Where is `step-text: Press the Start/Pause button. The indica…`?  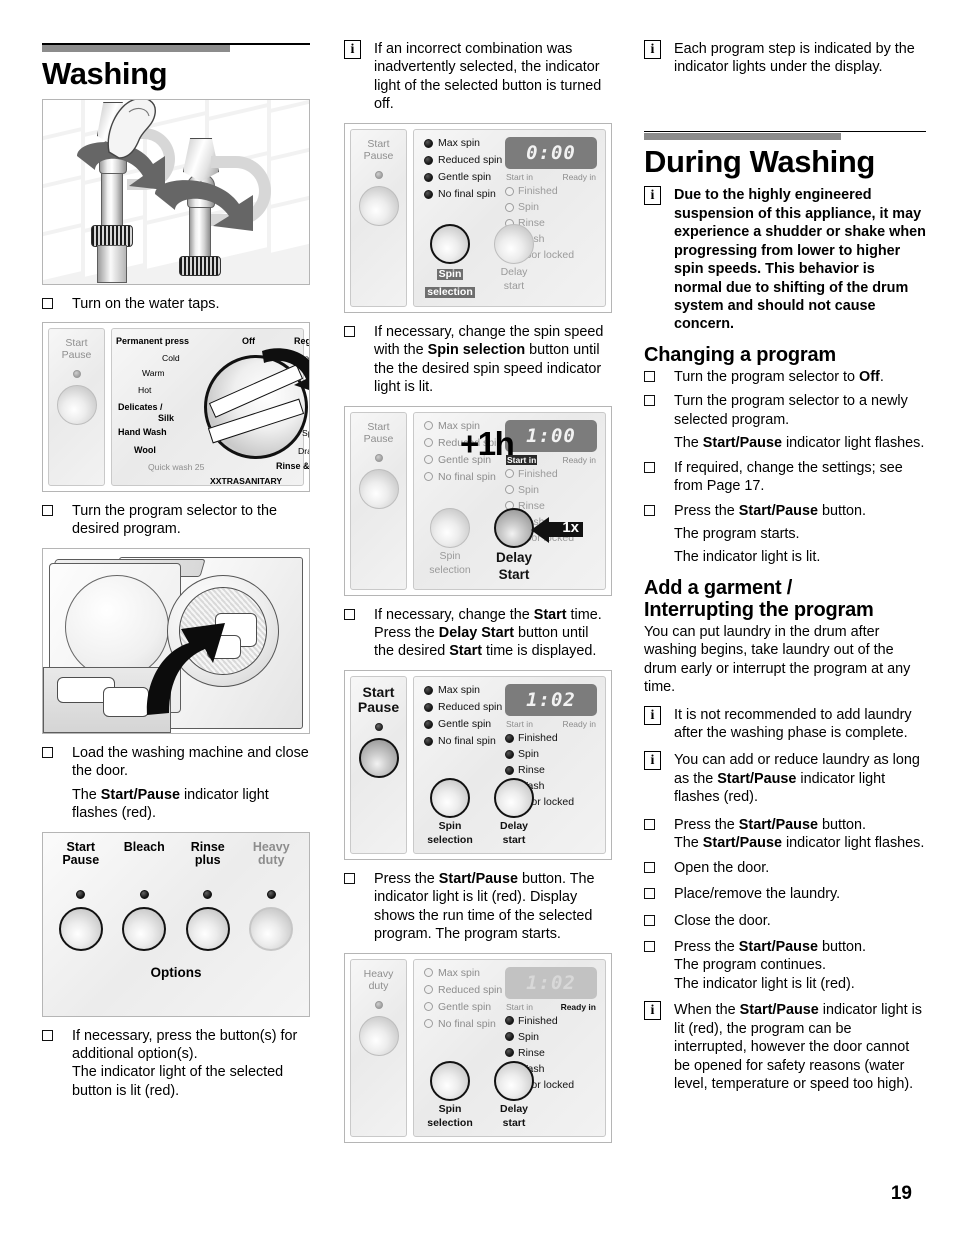 step-text: Press the Start/Pause button. The indica… is located at coordinates (484, 906).